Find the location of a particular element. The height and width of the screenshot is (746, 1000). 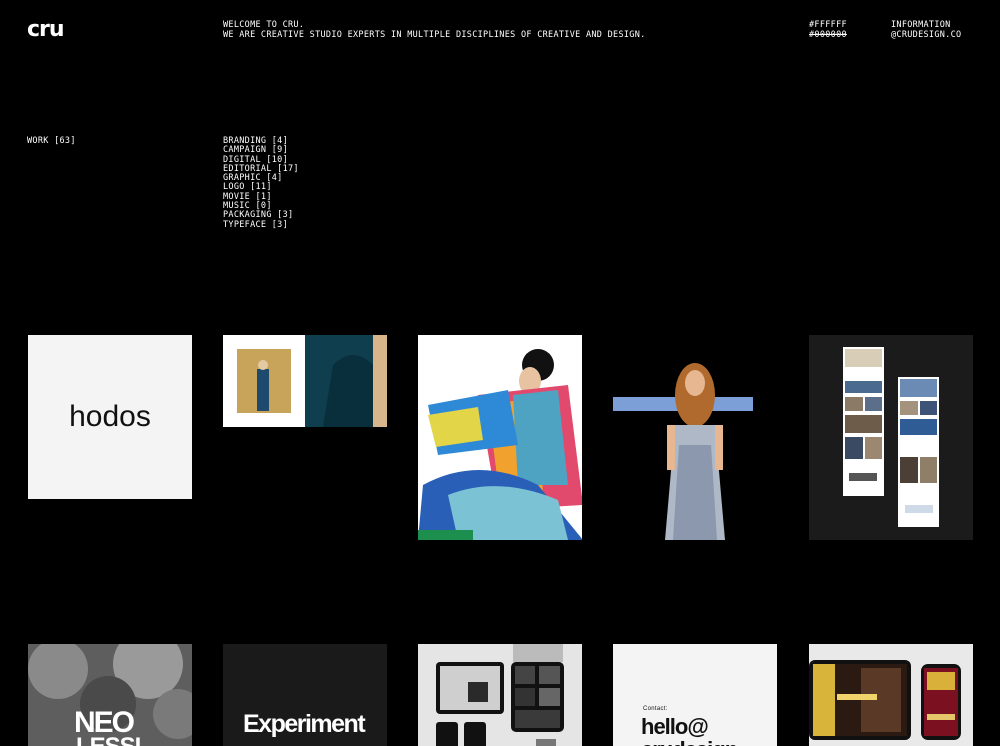

hodos-wordmark: hodos is located at coordinates (110, 416).